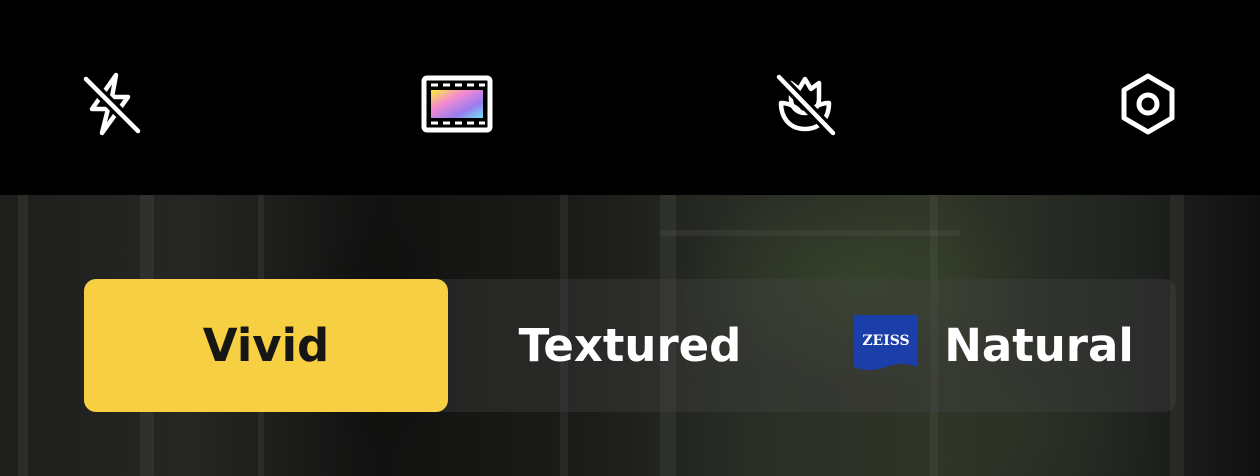  I want to click on mode-vivid-label: Vivid, so click(266, 345).